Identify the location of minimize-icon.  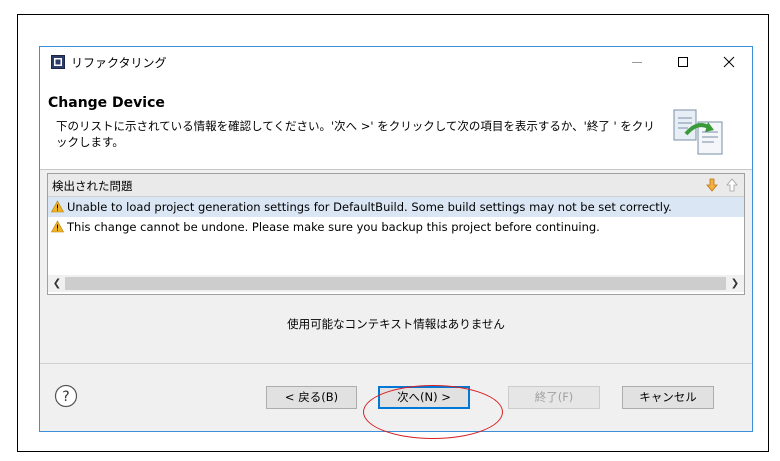
(637, 62).